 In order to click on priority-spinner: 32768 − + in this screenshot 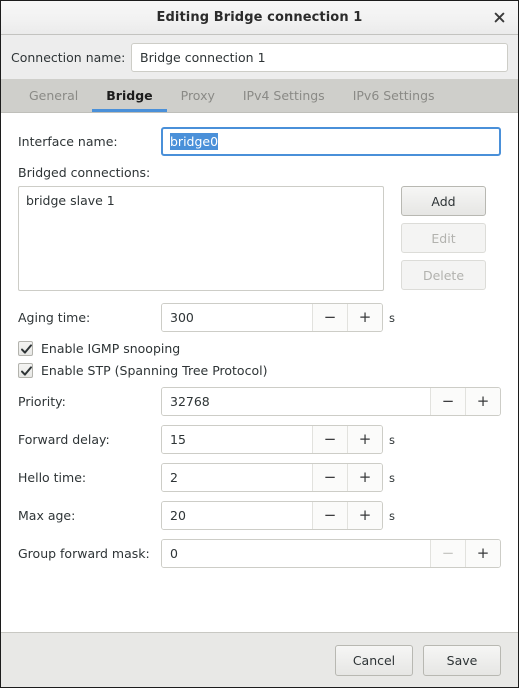, I will do `click(331, 401)`.